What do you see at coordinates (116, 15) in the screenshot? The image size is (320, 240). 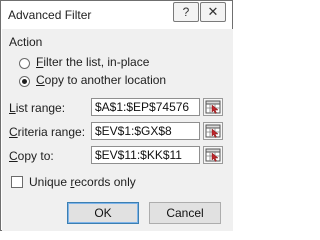 I see `title-bar: Advanced Filter ? ✕` at bounding box center [116, 15].